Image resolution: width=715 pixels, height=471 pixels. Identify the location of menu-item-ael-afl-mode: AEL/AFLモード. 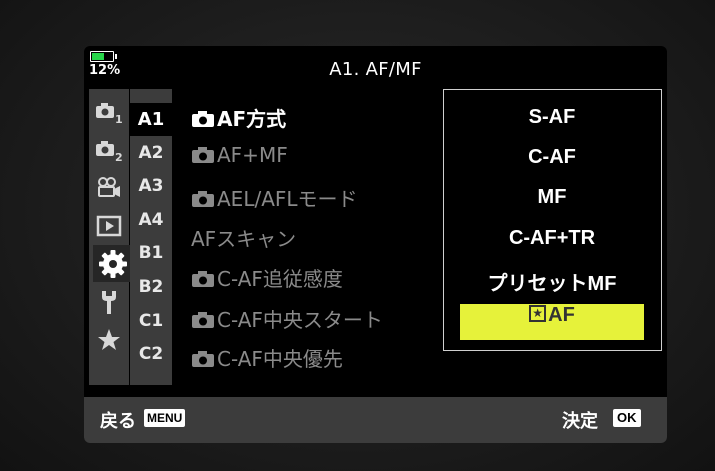
(274, 200).